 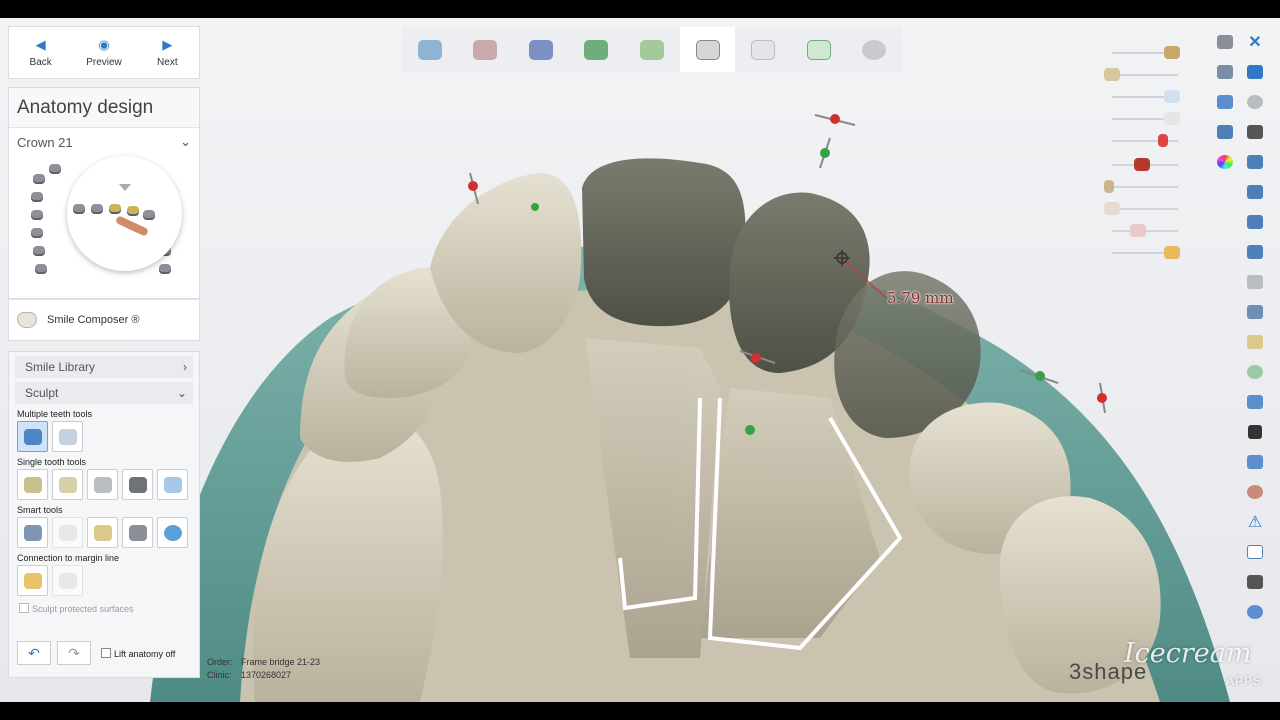 What do you see at coordinates (1145, 164) in the screenshot?
I see `slider-crown-red` at bounding box center [1145, 164].